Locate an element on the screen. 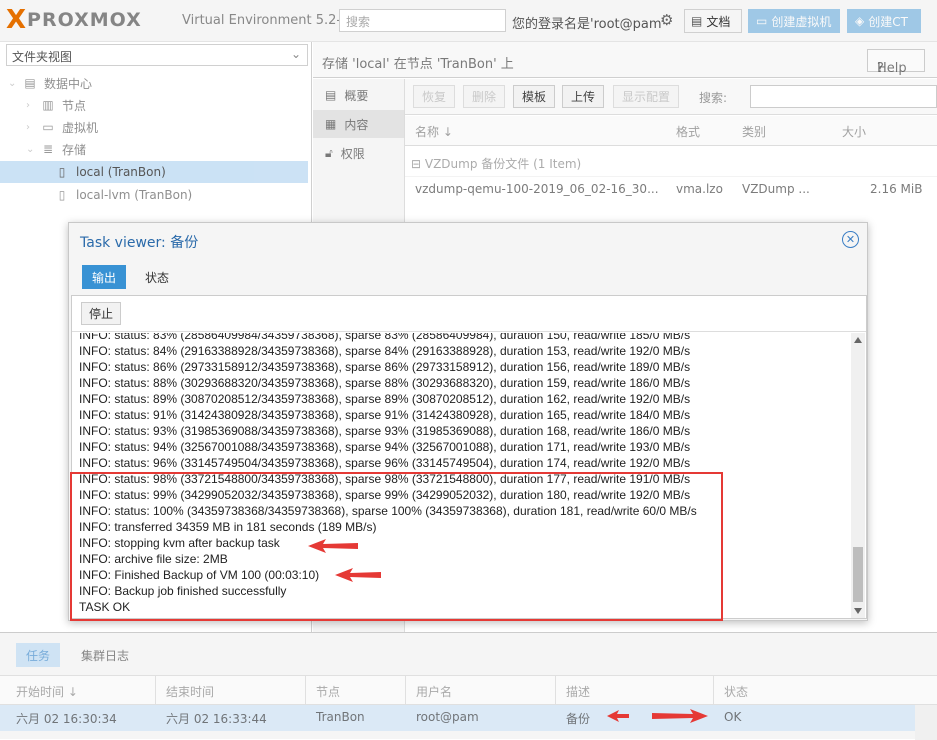  restore-button: 恢复 is located at coordinates (434, 96).